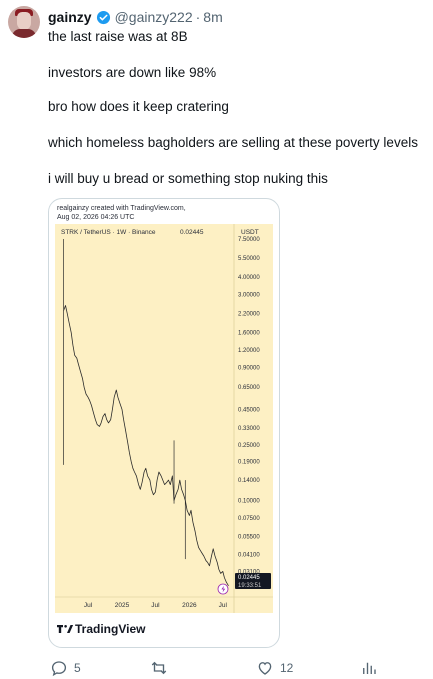 This screenshot has width=433, height=679. I want to click on reply-button: 5, so click(65, 668).